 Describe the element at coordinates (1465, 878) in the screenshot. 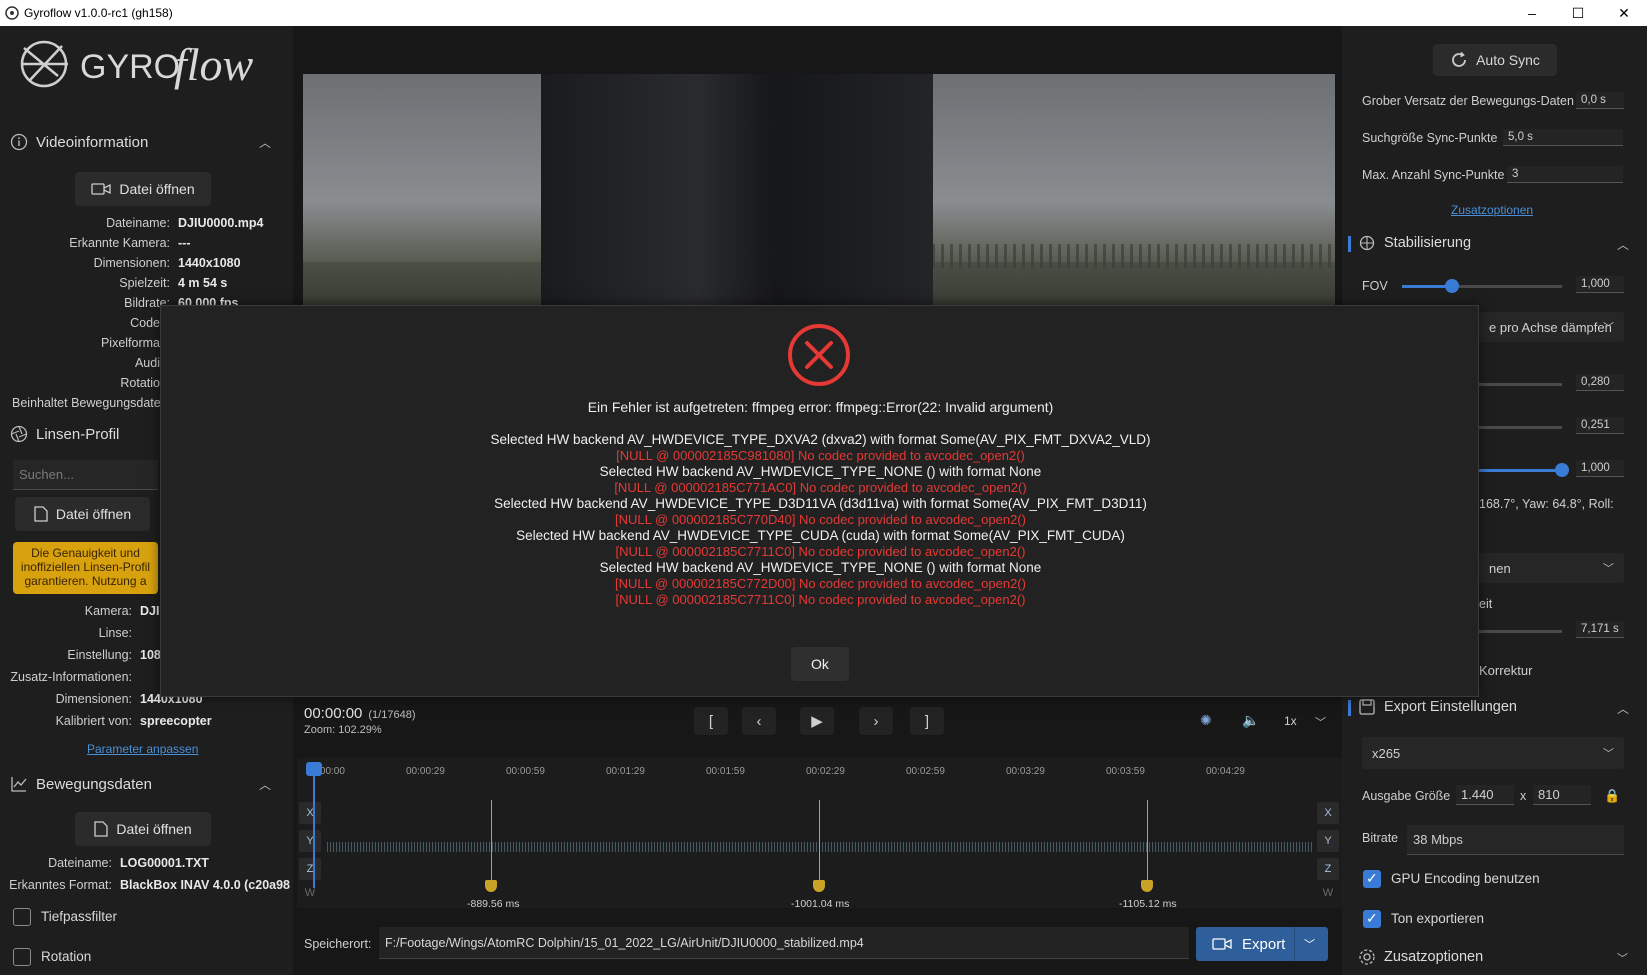

I see `gpu-encoding-label: GPU Encoding benutzen` at that location.